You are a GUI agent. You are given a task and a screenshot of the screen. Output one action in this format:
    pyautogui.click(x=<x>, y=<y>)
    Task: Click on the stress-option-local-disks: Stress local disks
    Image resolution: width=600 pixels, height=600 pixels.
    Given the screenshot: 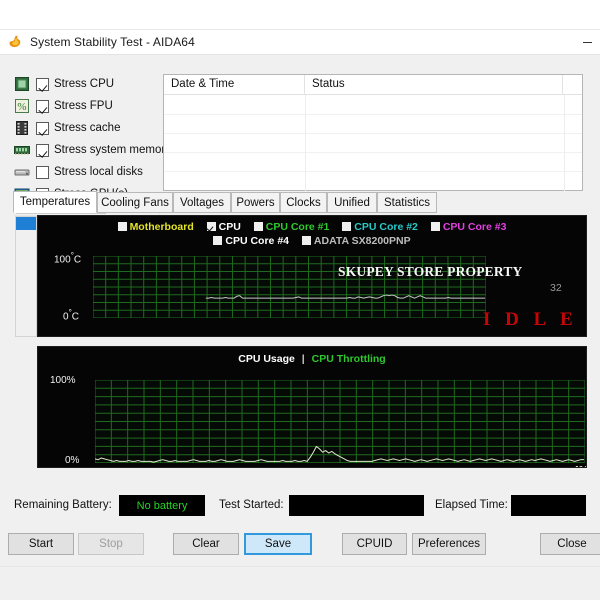 What is the action you would take?
    pyautogui.click(x=89, y=172)
    